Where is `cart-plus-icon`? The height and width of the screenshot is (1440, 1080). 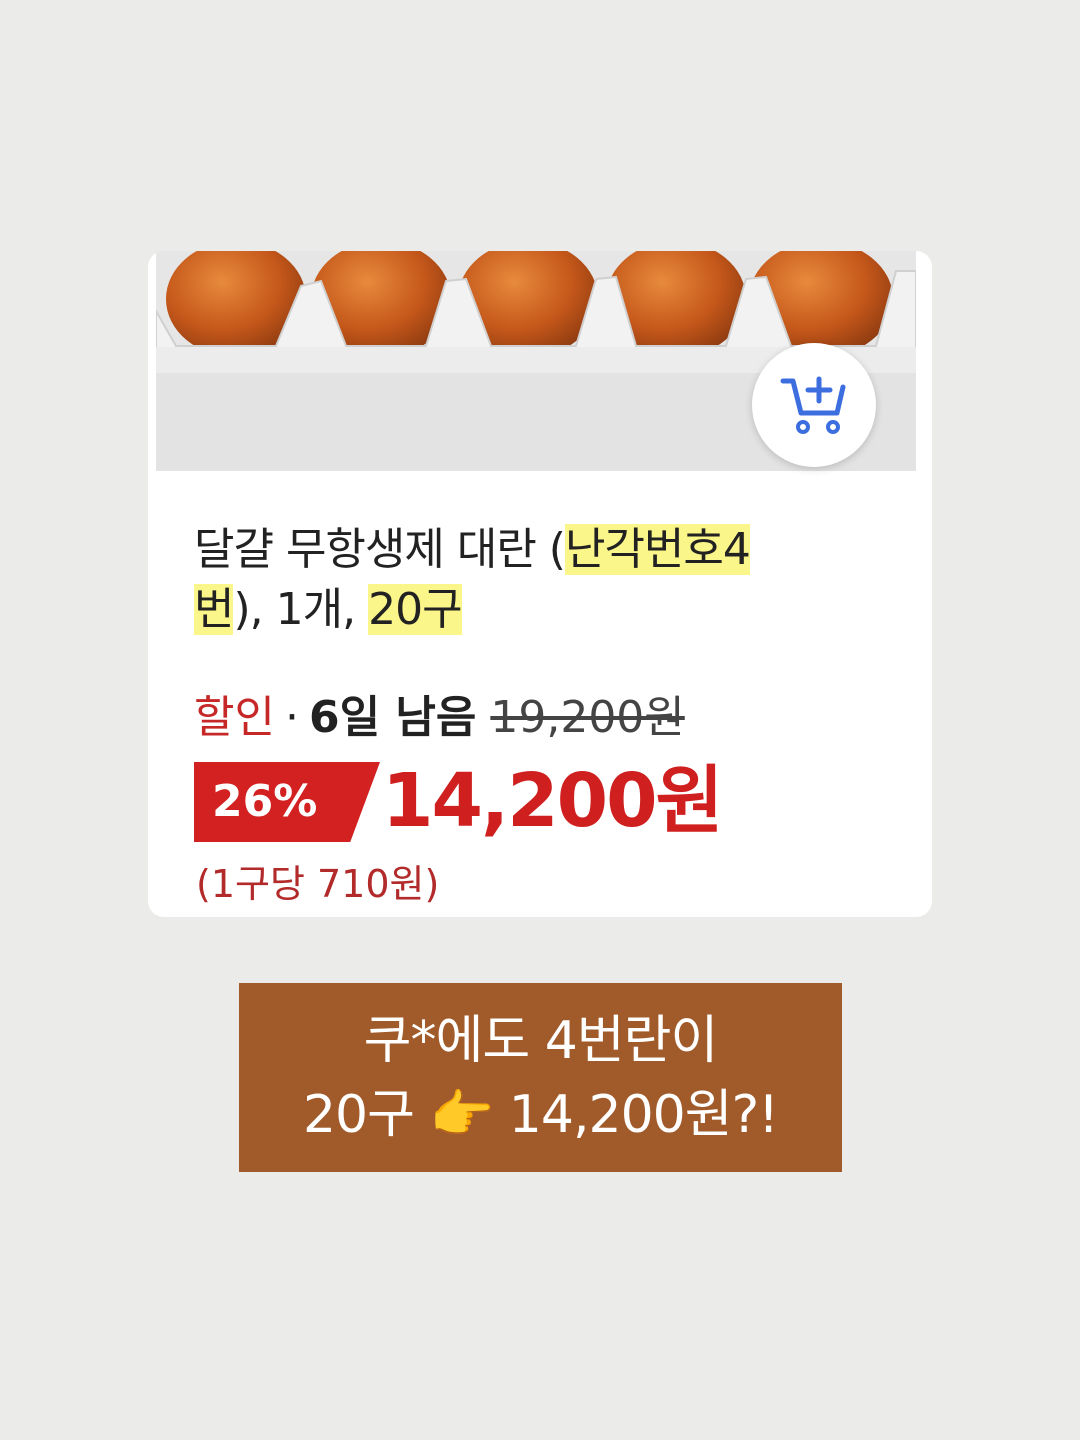
cart-plus-icon is located at coordinates (813, 405).